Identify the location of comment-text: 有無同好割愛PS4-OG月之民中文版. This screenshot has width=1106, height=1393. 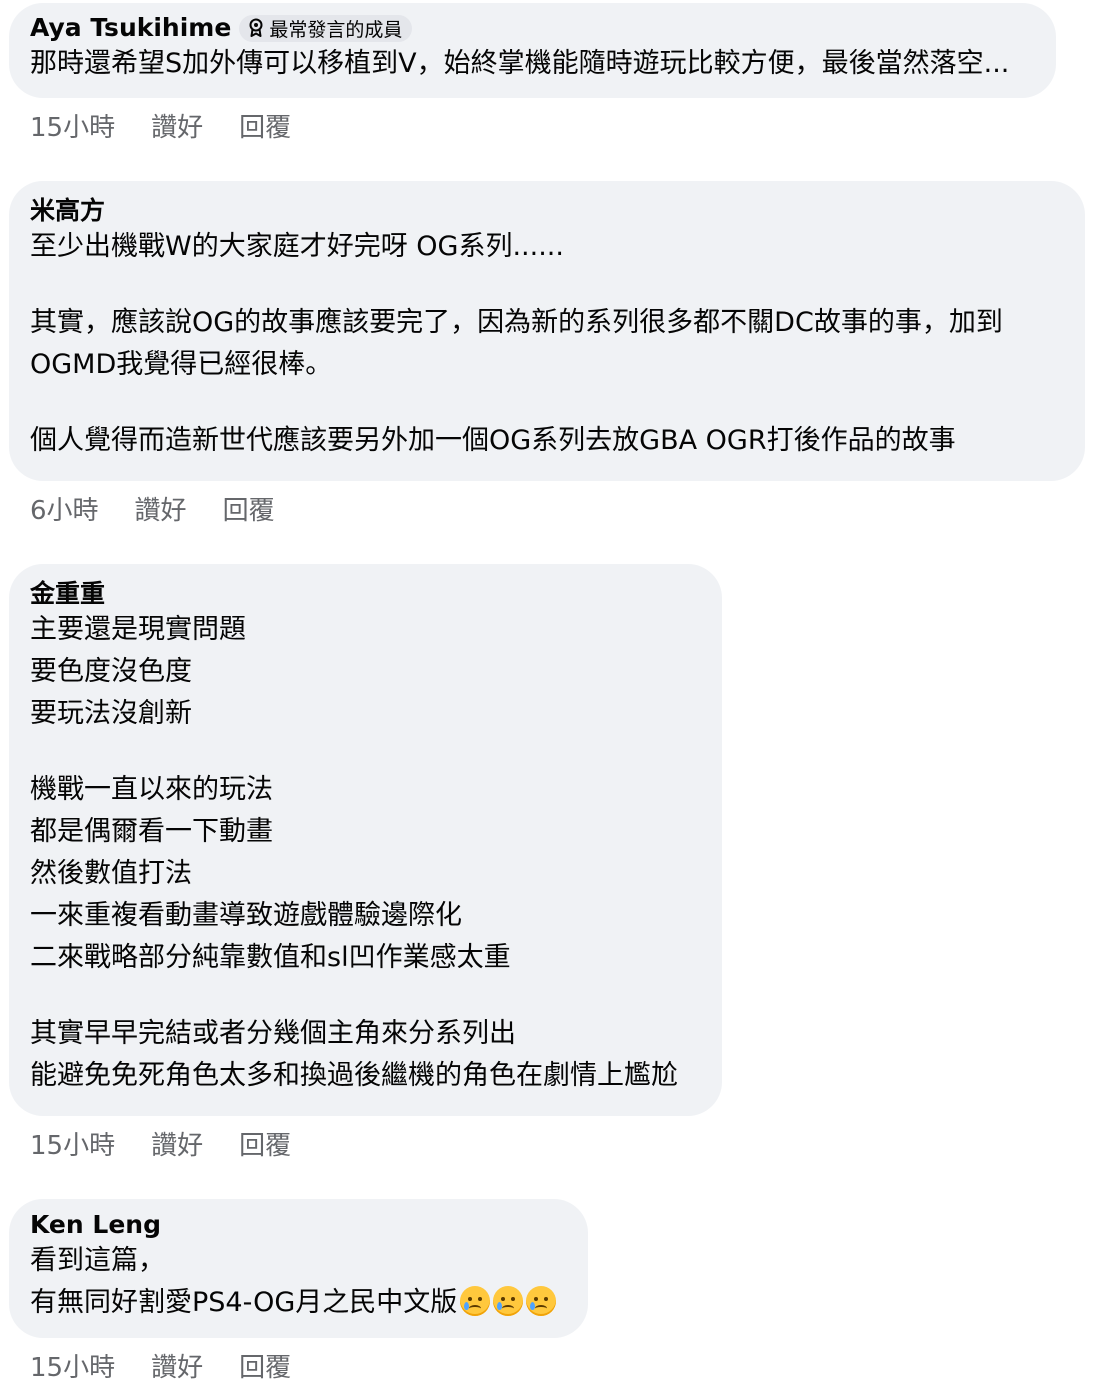
(244, 1302).